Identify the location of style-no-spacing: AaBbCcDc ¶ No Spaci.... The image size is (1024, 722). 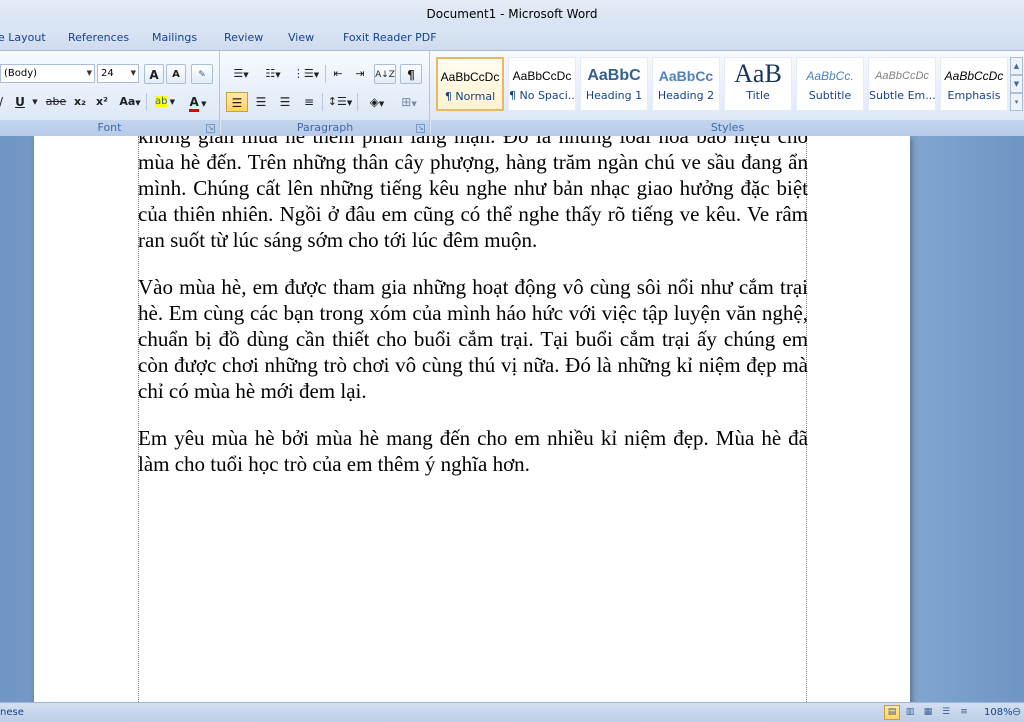
(542, 84).